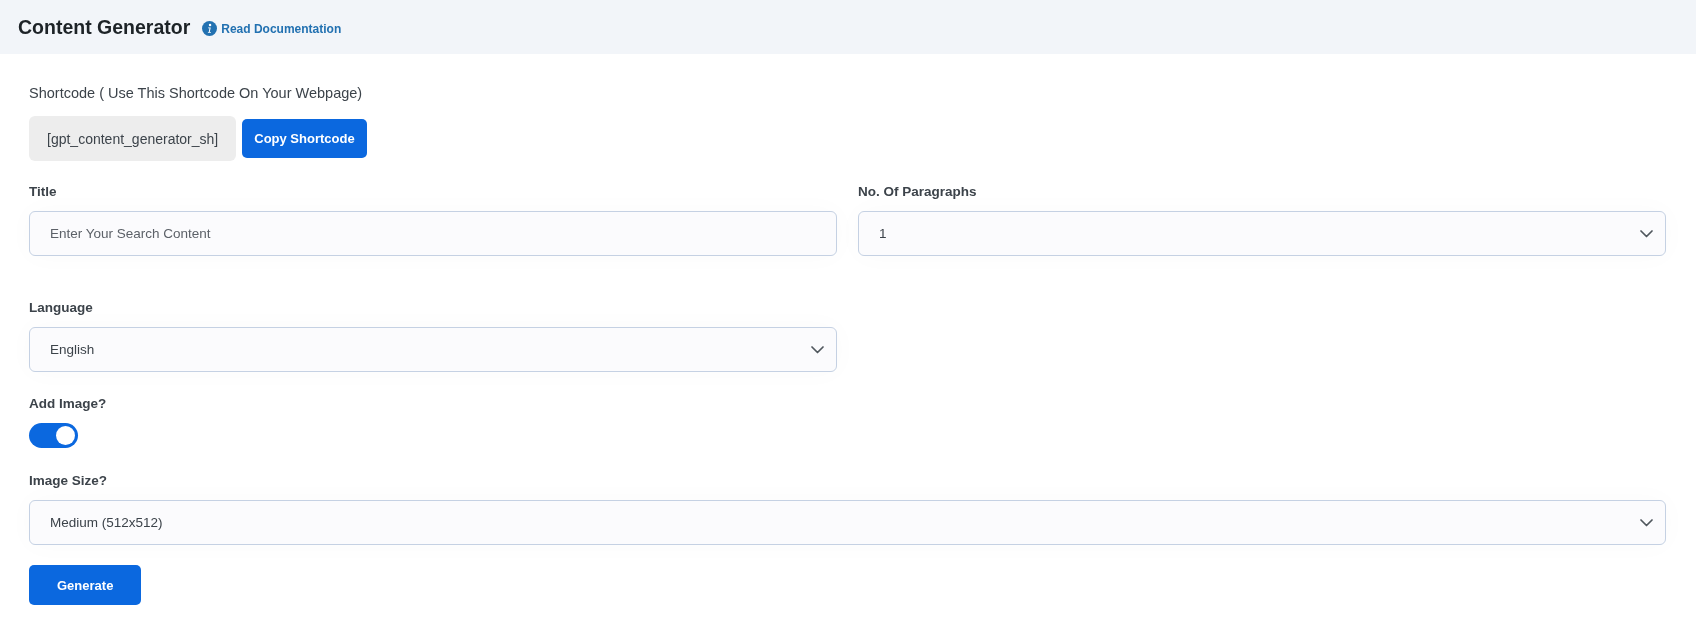 This screenshot has width=1696, height=631. I want to click on copy-shortcode-button: Copy Shortcode, so click(304, 138).